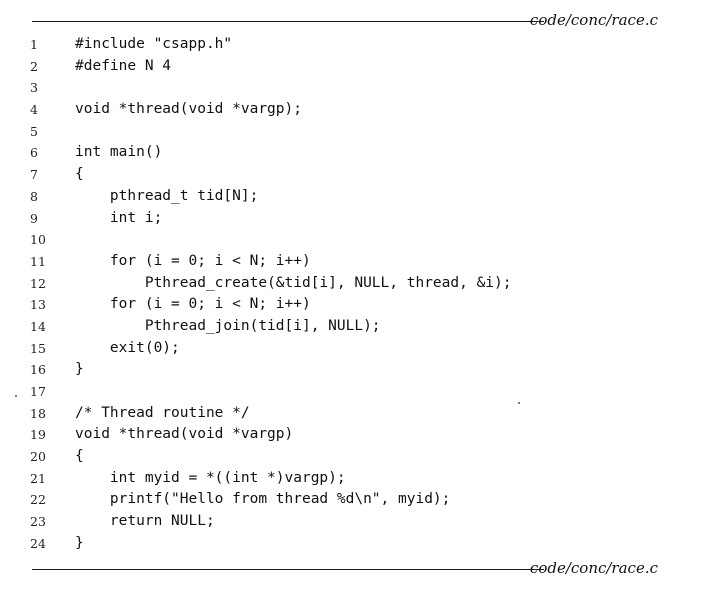  I want to click on code-text: int i;, so click(119, 217).